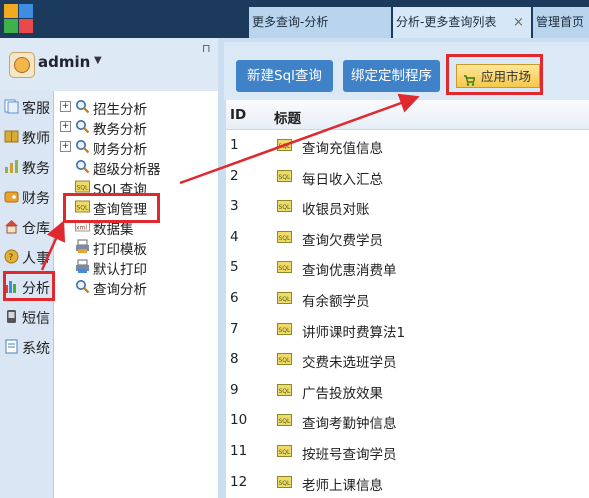 The width and height of the screenshot is (589, 498). Describe the element at coordinates (36, 139) in the screenshot. I see `sidebar-item-label: 教师` at that location.